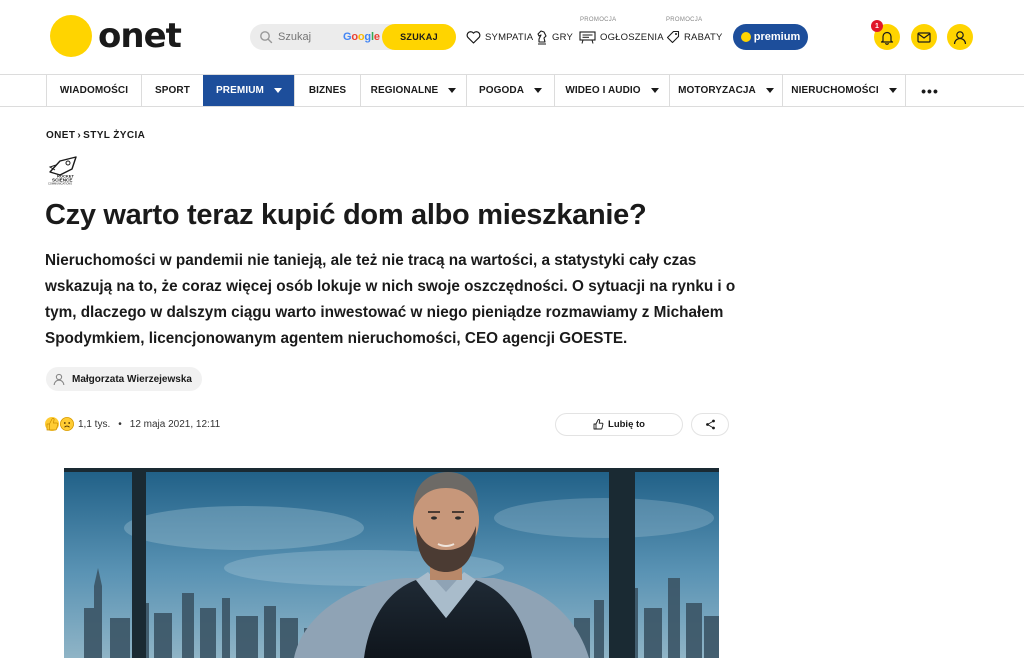 The image size is (1024, 658). I want to click on nav-item-regionalne: REGIONALNE, so click(413, 90).